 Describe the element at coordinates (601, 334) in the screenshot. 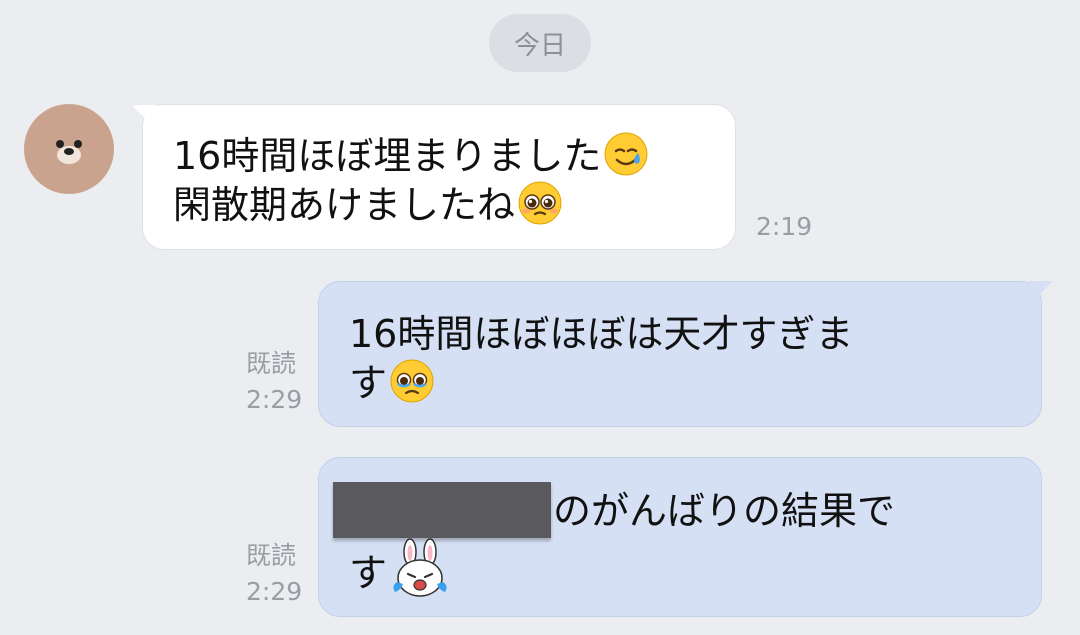

I see `message-text: 16時間ほぼほぼは天才すぎま` at that location.